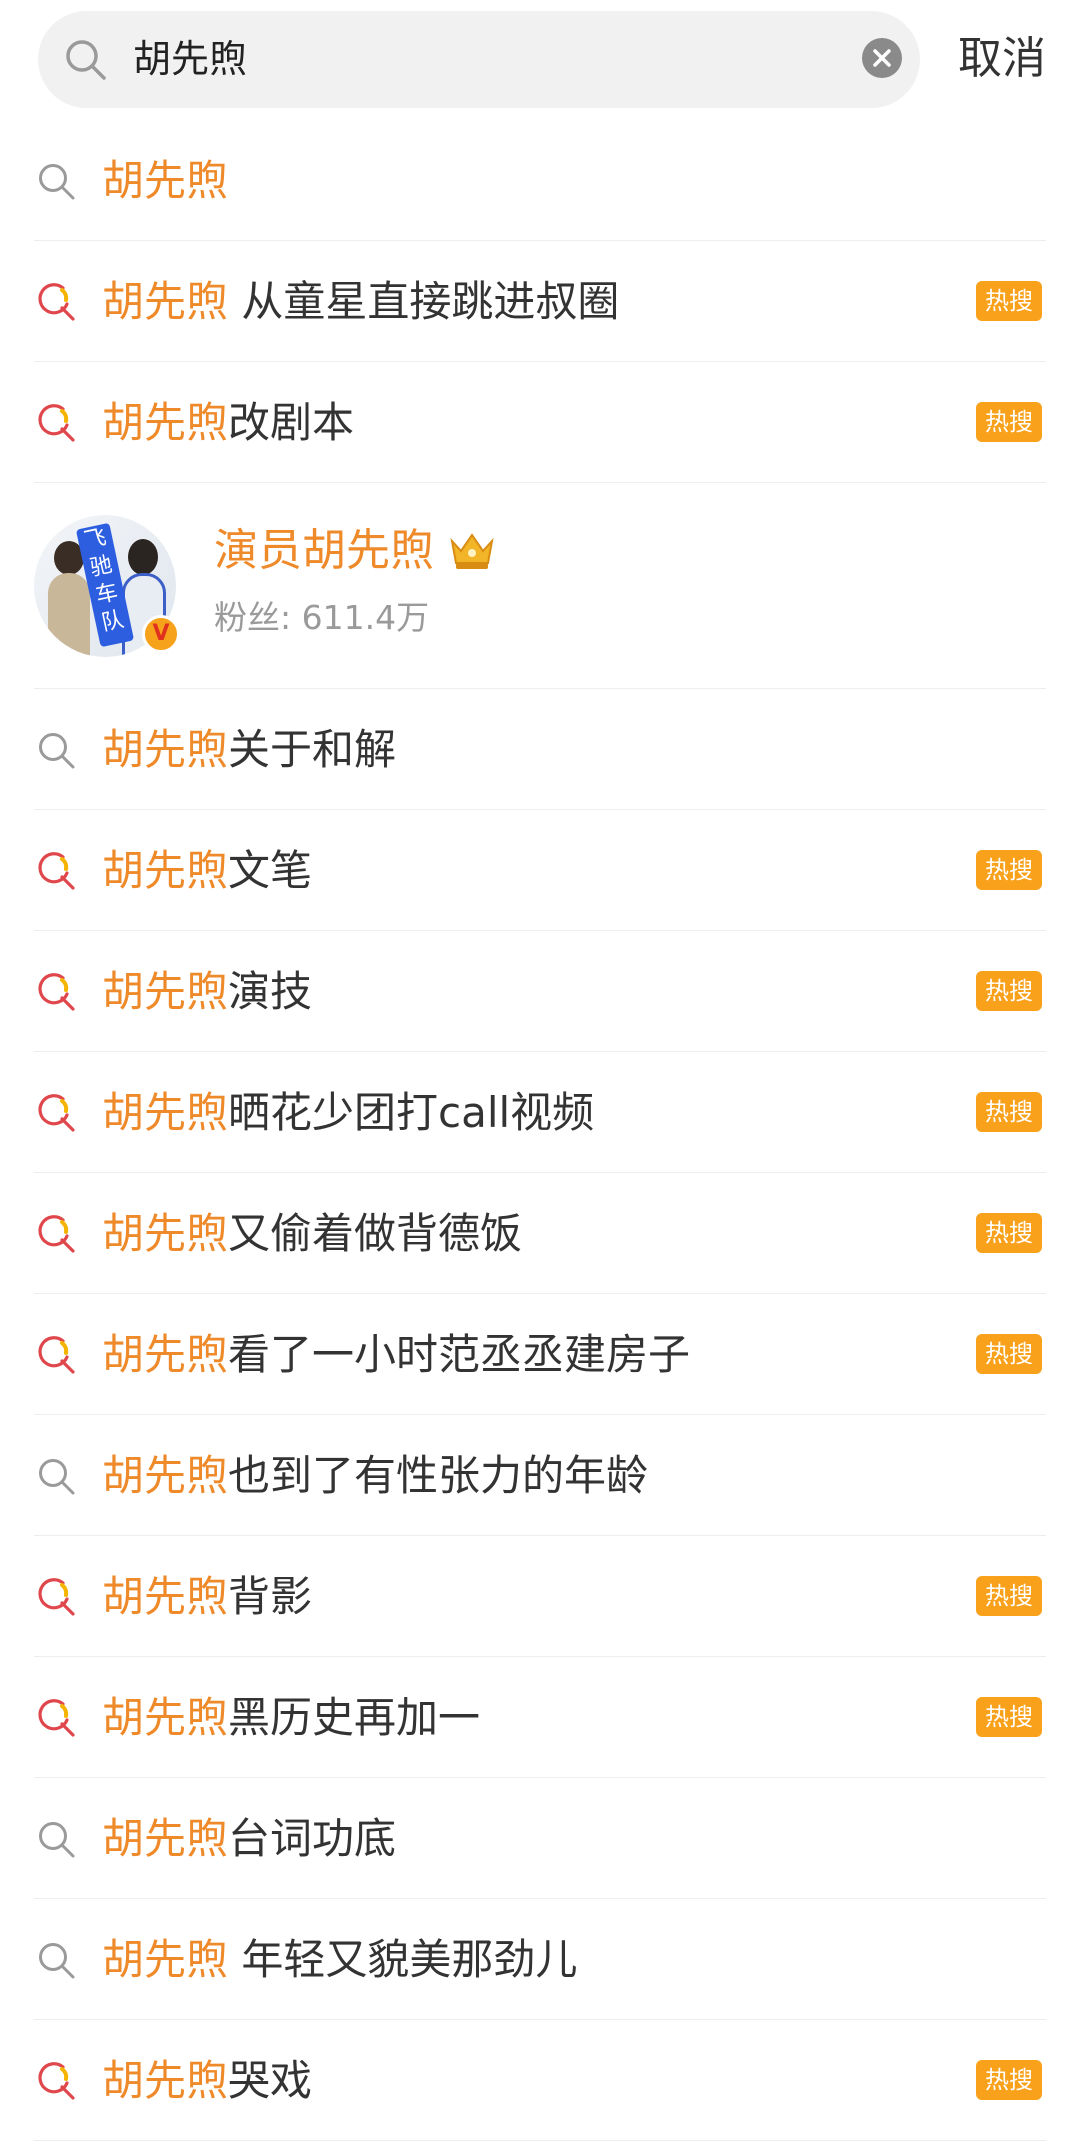 Image resolution: width=1080 pixels, height=2141 pixels. I want to click on suggestion-rest: 年轻又貌美那劲儿, so click(403, 1959).